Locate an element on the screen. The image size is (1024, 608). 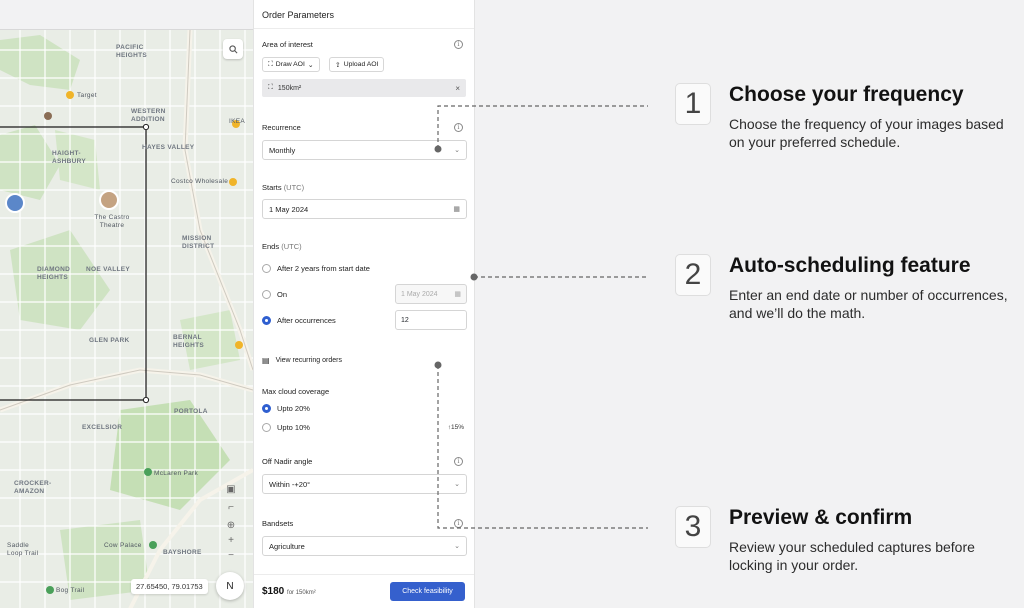
feature-title: Choose your frequency is located at coordinates (846, 94).